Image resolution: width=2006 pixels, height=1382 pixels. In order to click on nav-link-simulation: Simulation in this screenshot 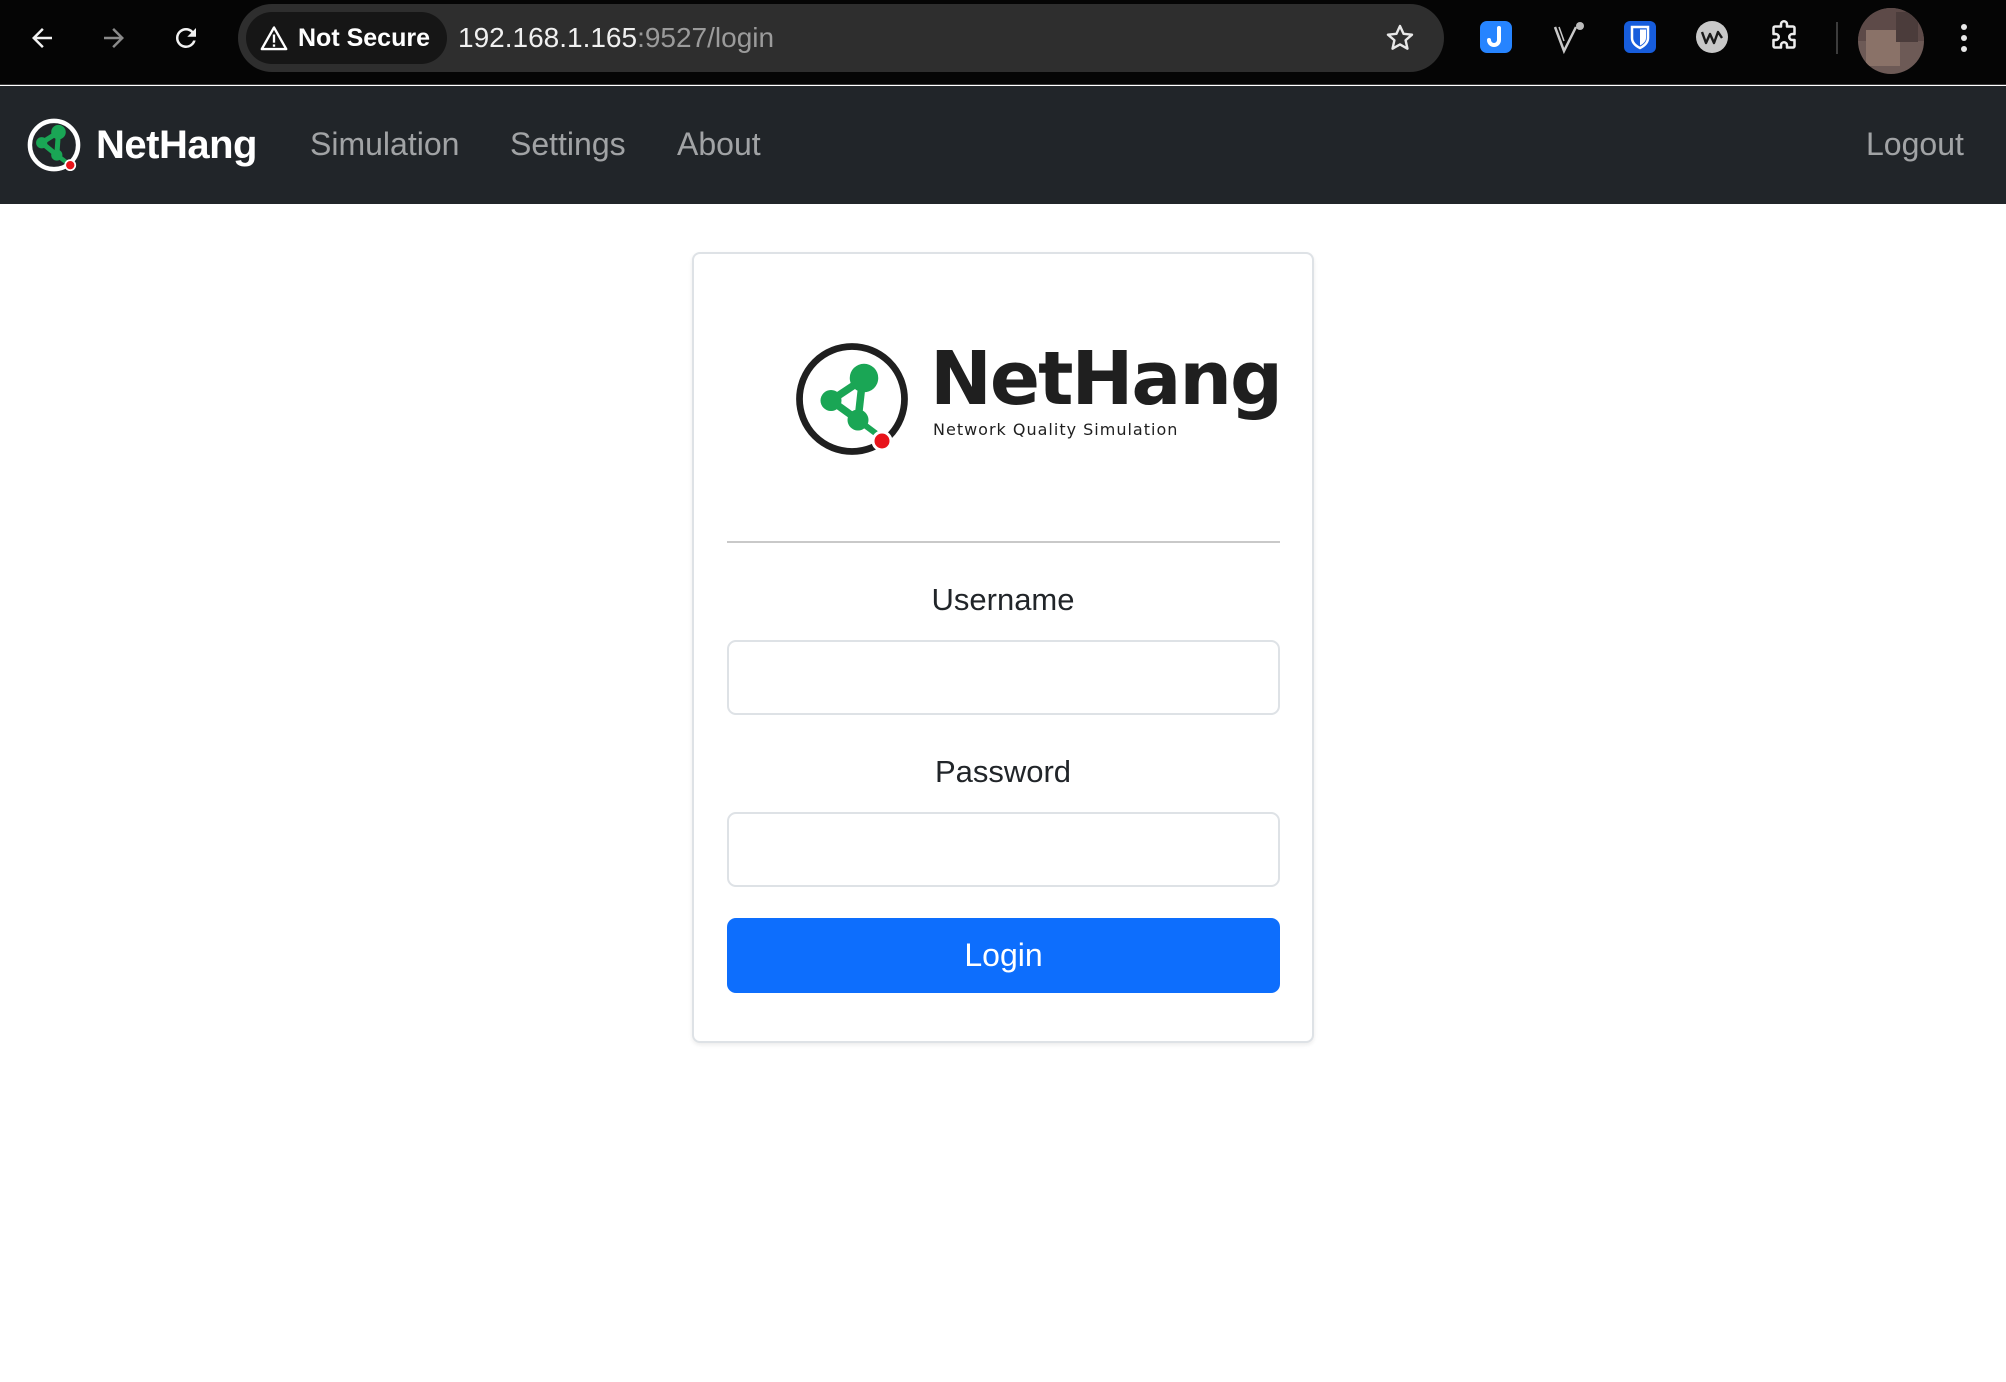, I will do `click(384, 144)`.